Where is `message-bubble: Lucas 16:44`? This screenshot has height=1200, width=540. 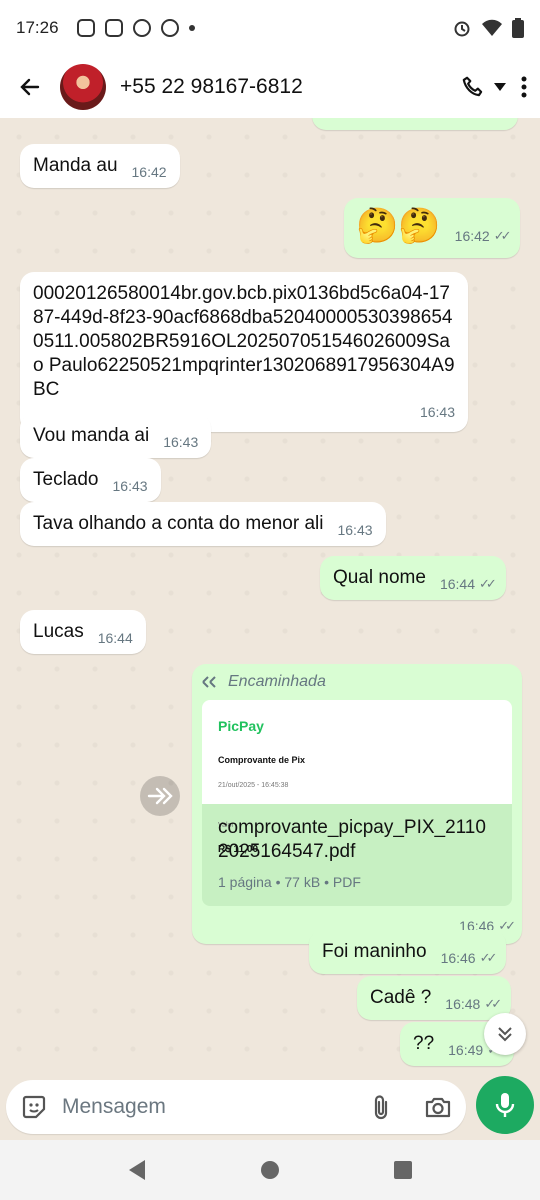 message-bubble: Lucas 16:44 is located at coordinates (83, 632).